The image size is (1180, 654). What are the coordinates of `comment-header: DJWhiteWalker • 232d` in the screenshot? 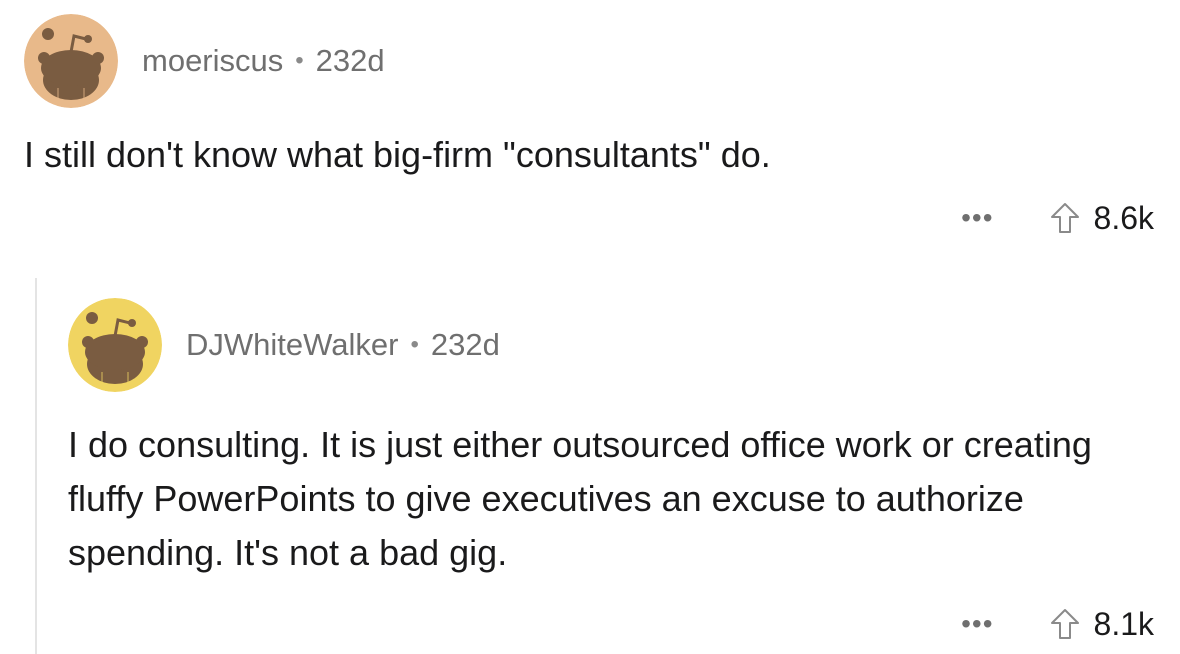 It's located at (611, 345).